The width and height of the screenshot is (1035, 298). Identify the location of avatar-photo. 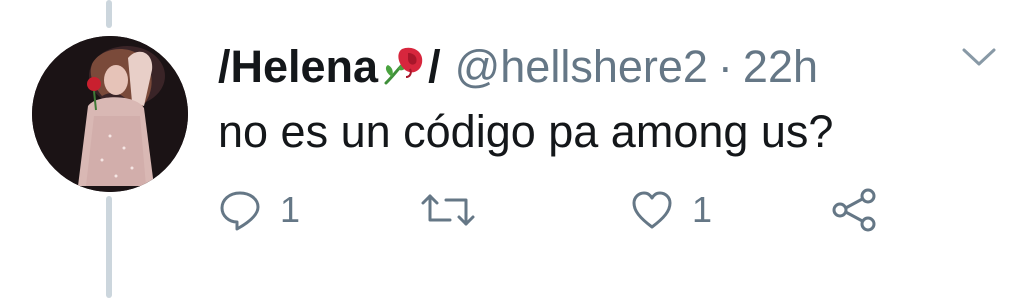
(110, 114).